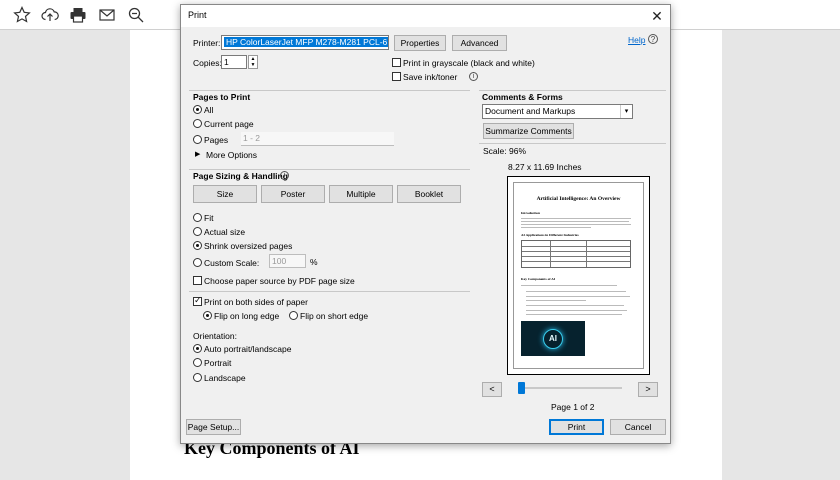 This screenshot has height=480, width=840. I want to click on fit-radio, so click(197, 217).